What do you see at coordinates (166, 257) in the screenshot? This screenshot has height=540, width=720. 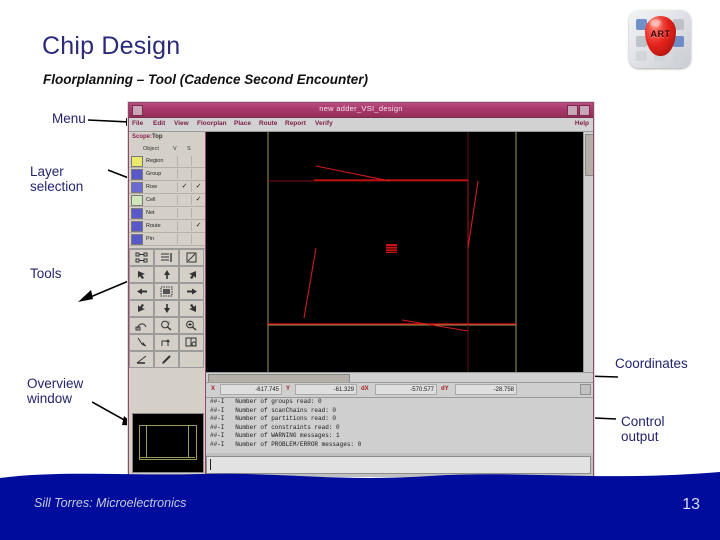 I see `list-icon` at bounding box center [166, 257].